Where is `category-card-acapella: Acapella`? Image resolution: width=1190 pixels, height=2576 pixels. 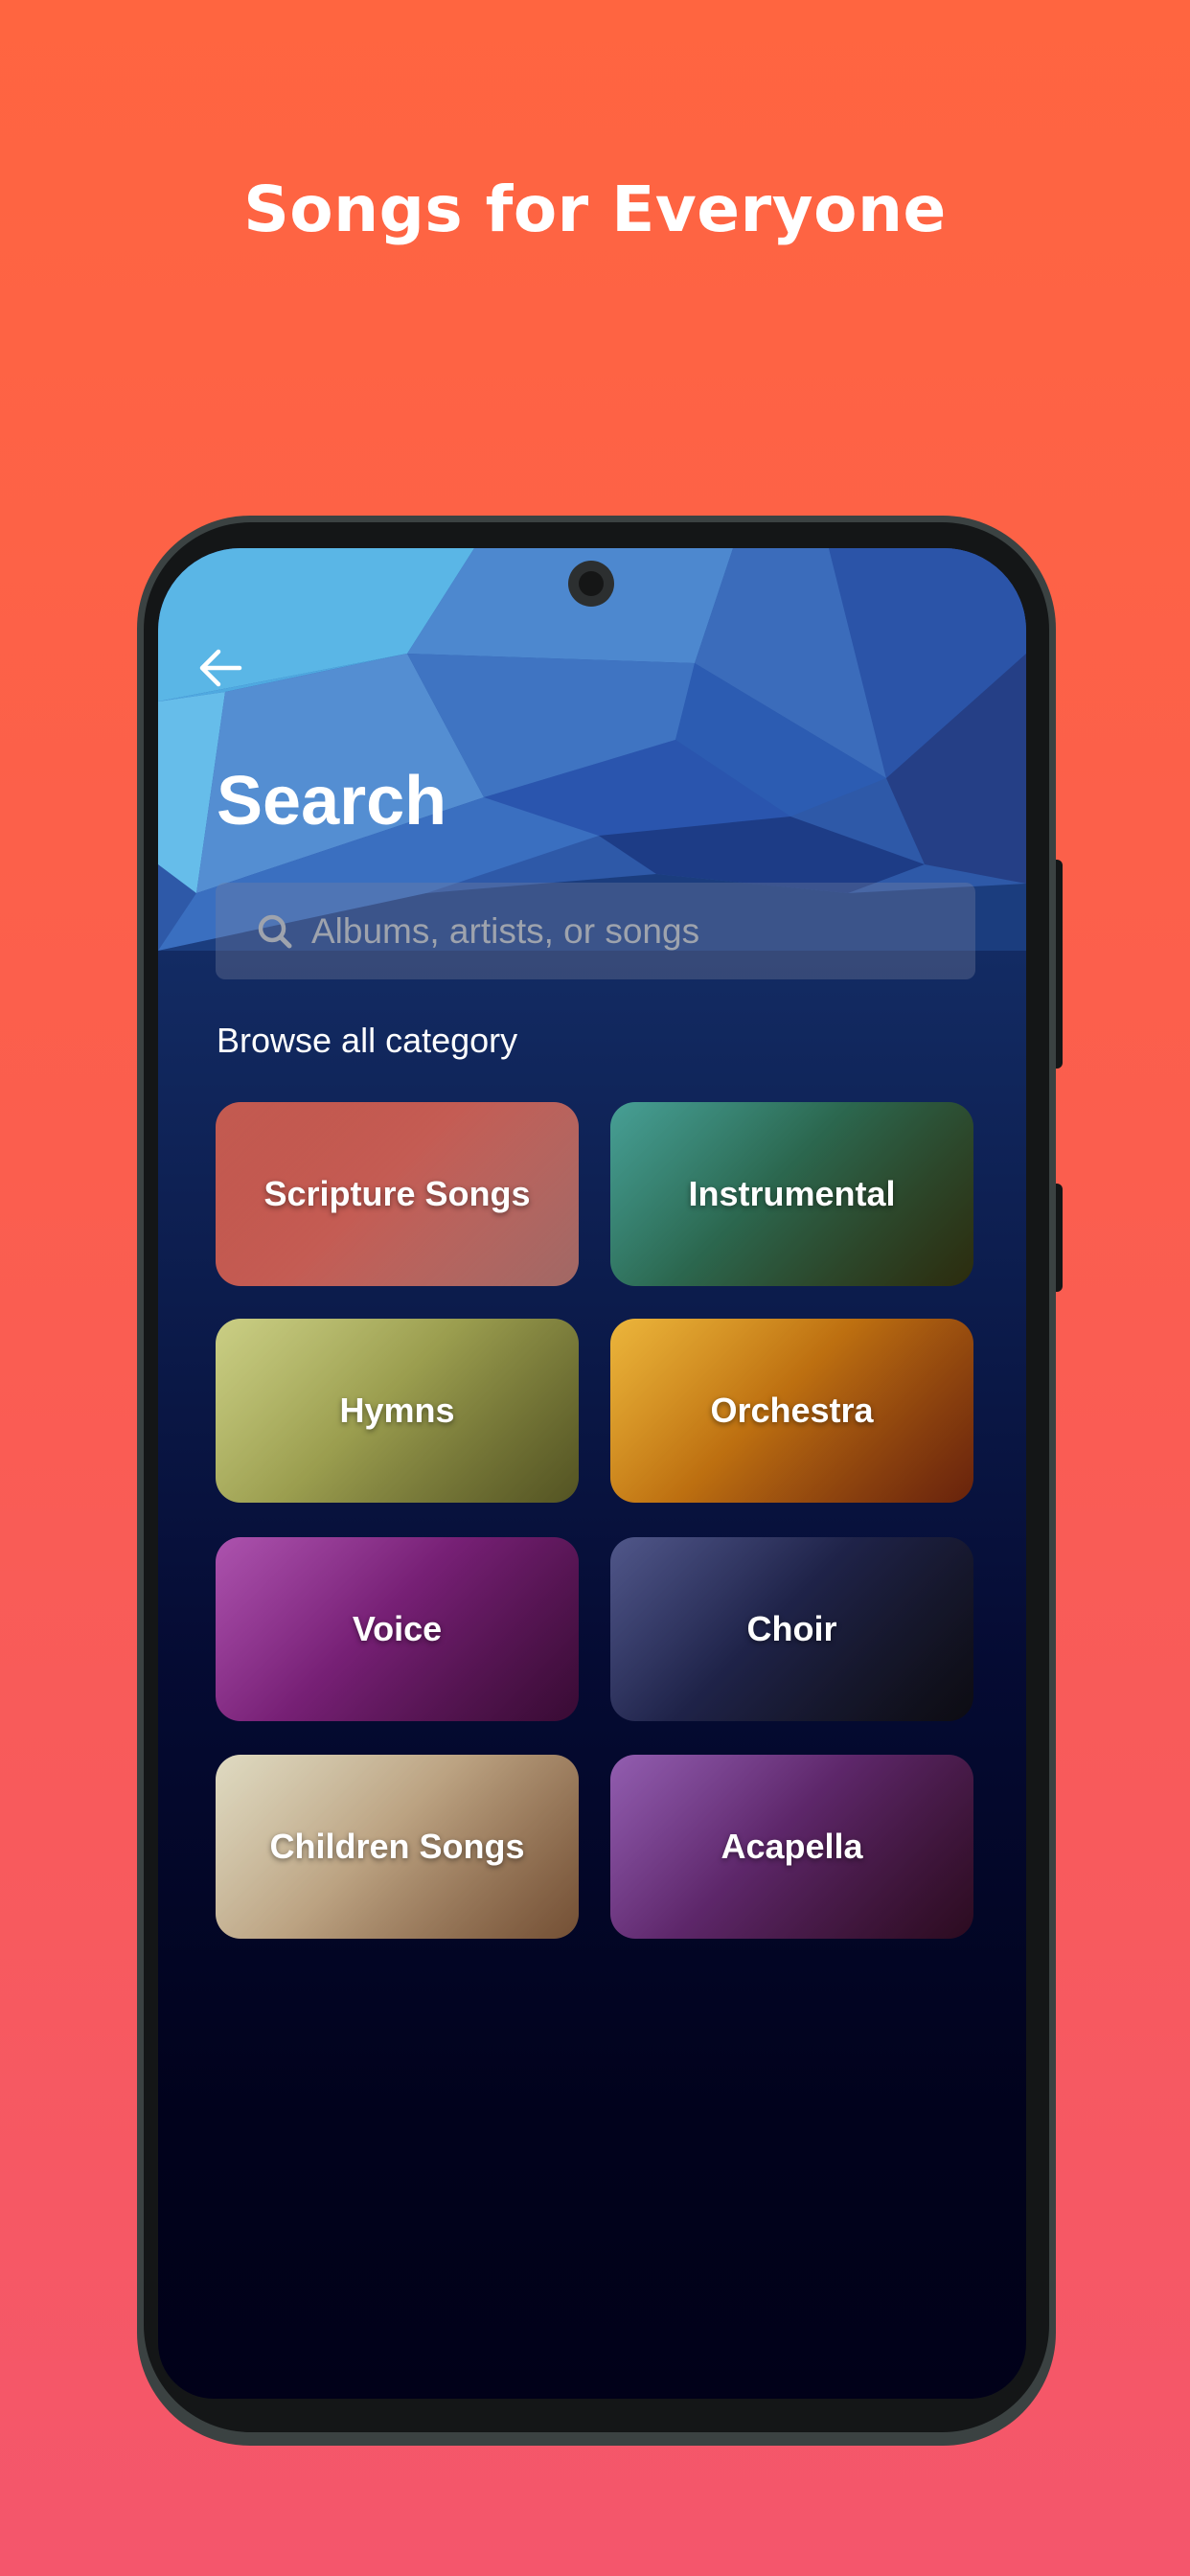
category-card-acapella: Acapella is located at coordinates (792, 1847).